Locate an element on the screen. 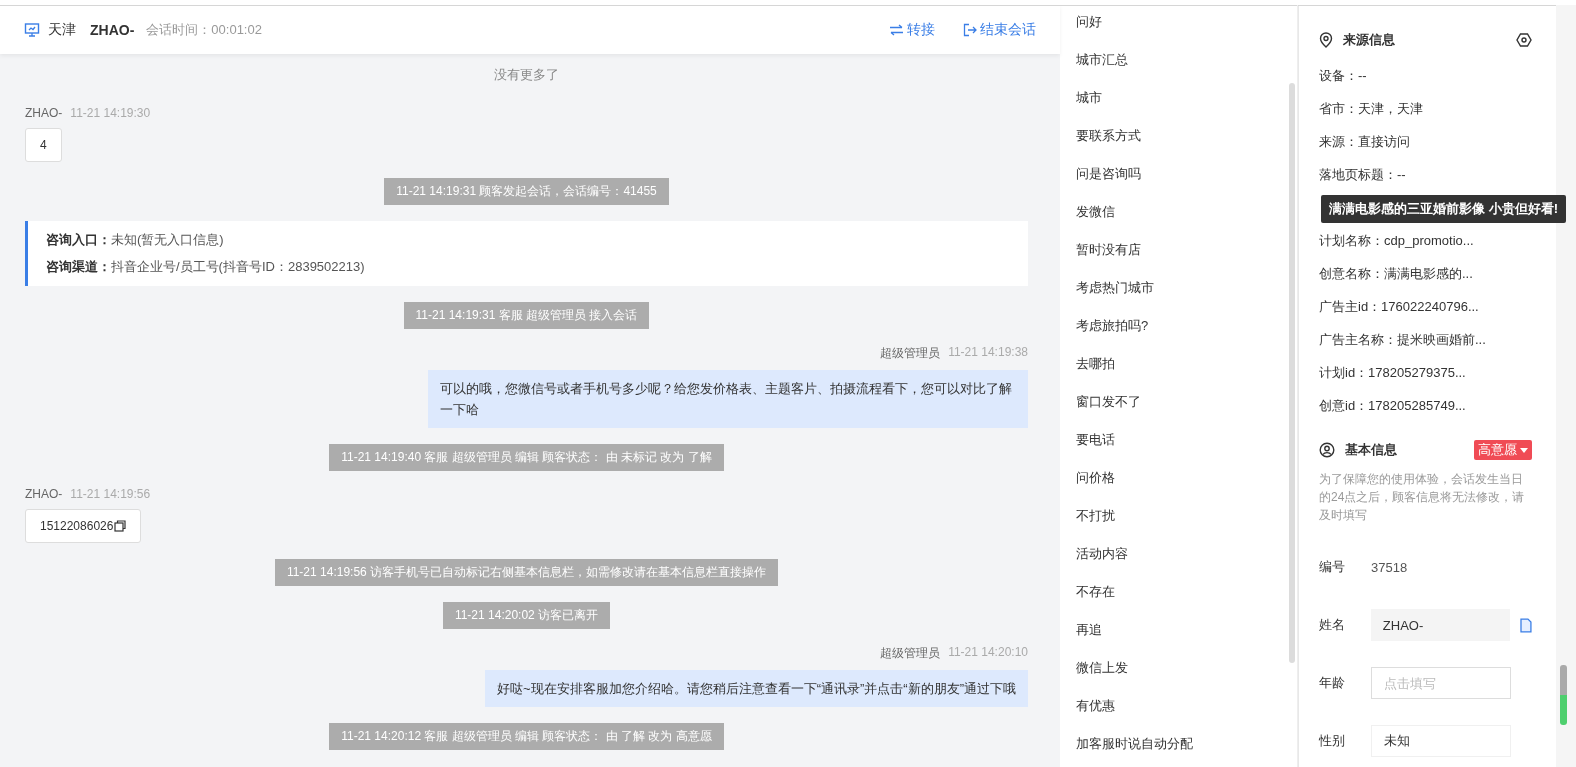 The height and width of the screenshot is (767, 1576). no-more-note: 没有更多了 is located at coordinates (526, 75).